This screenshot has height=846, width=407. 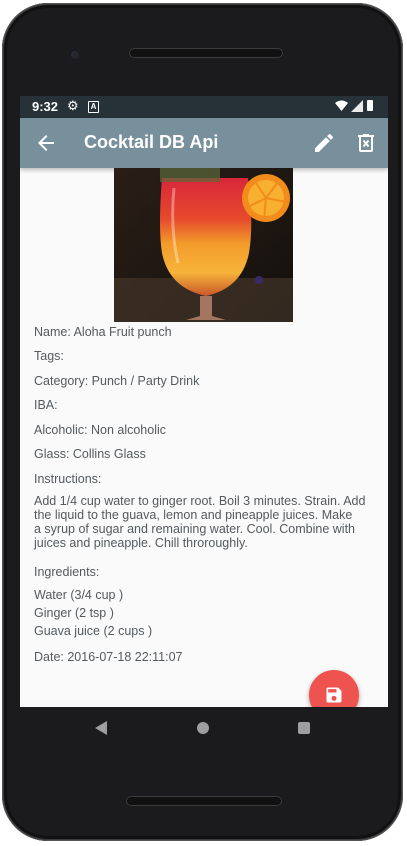 What do you see at coordinates (206, 53) in the screenshot?
I see `earpiece-speaker` at bounding box center [206, 53].